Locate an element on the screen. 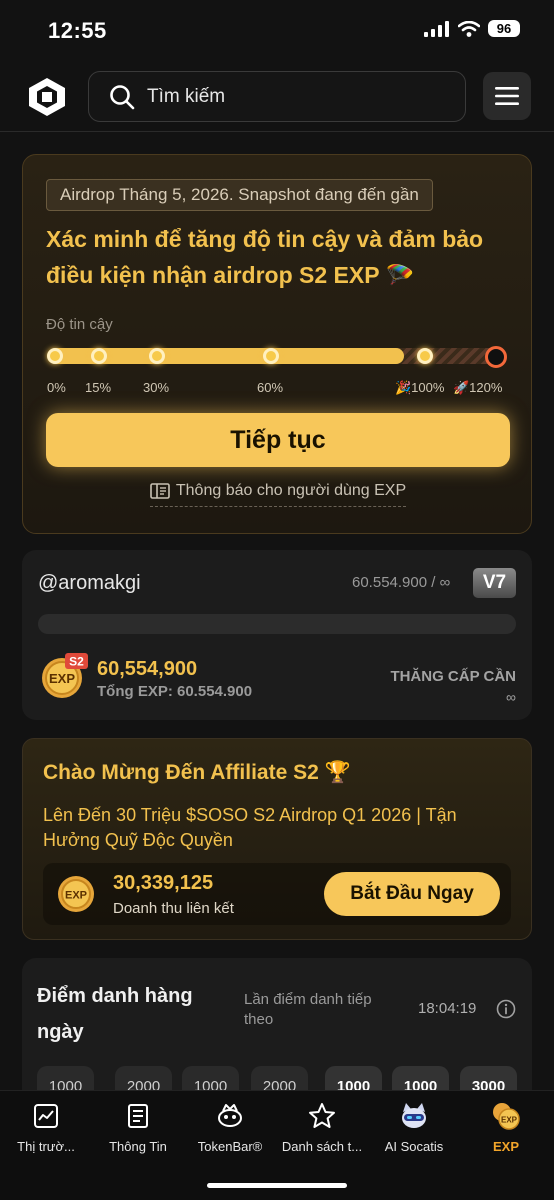  menu-button is located at coordinates (507, 96).